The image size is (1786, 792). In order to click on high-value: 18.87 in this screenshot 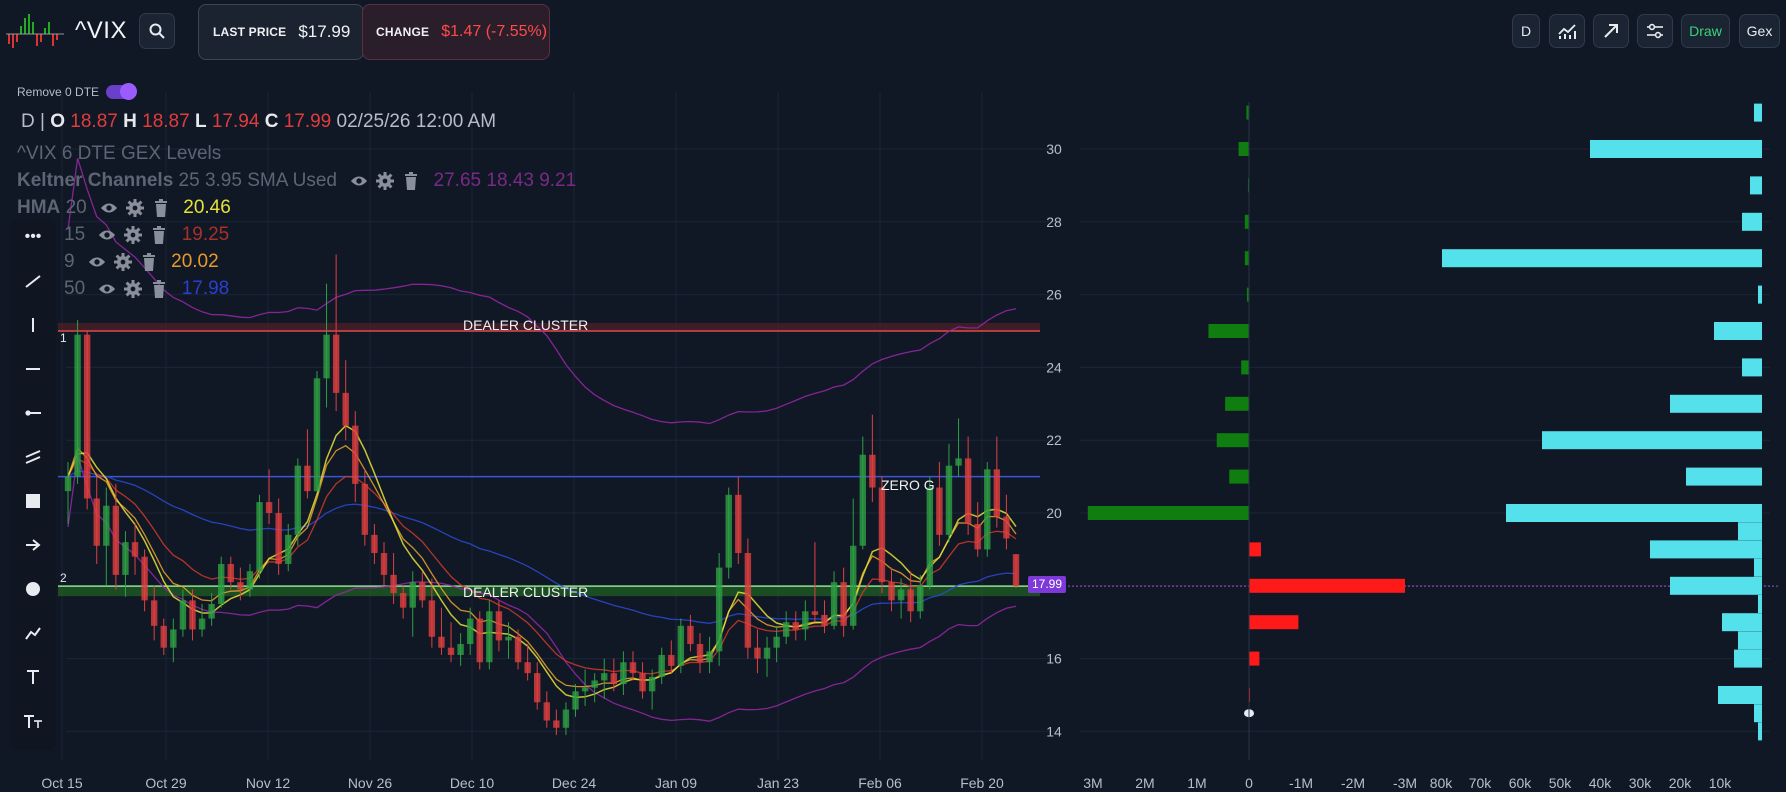, I will do `click(166, 121)`.